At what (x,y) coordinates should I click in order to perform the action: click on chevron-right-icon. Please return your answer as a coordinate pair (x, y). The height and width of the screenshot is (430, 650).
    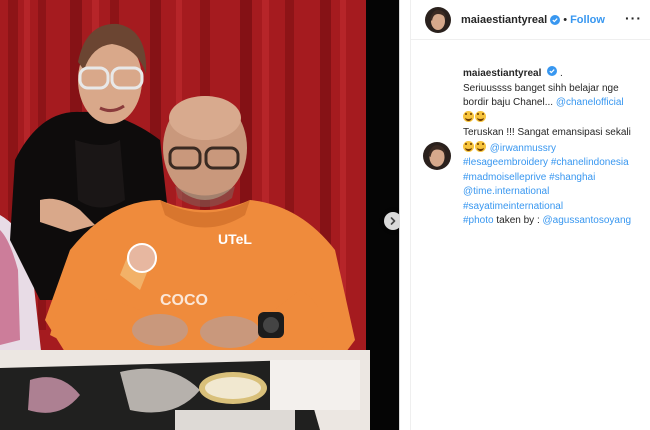
    Looking at the image, I should click on (393, 221).